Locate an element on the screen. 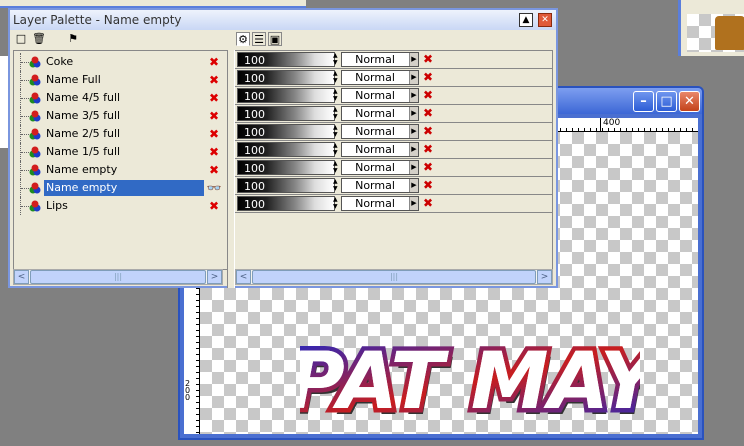 The height and width of the screenshot is (446, 744). layer-name: Lips is located at coordinates (124, 206).